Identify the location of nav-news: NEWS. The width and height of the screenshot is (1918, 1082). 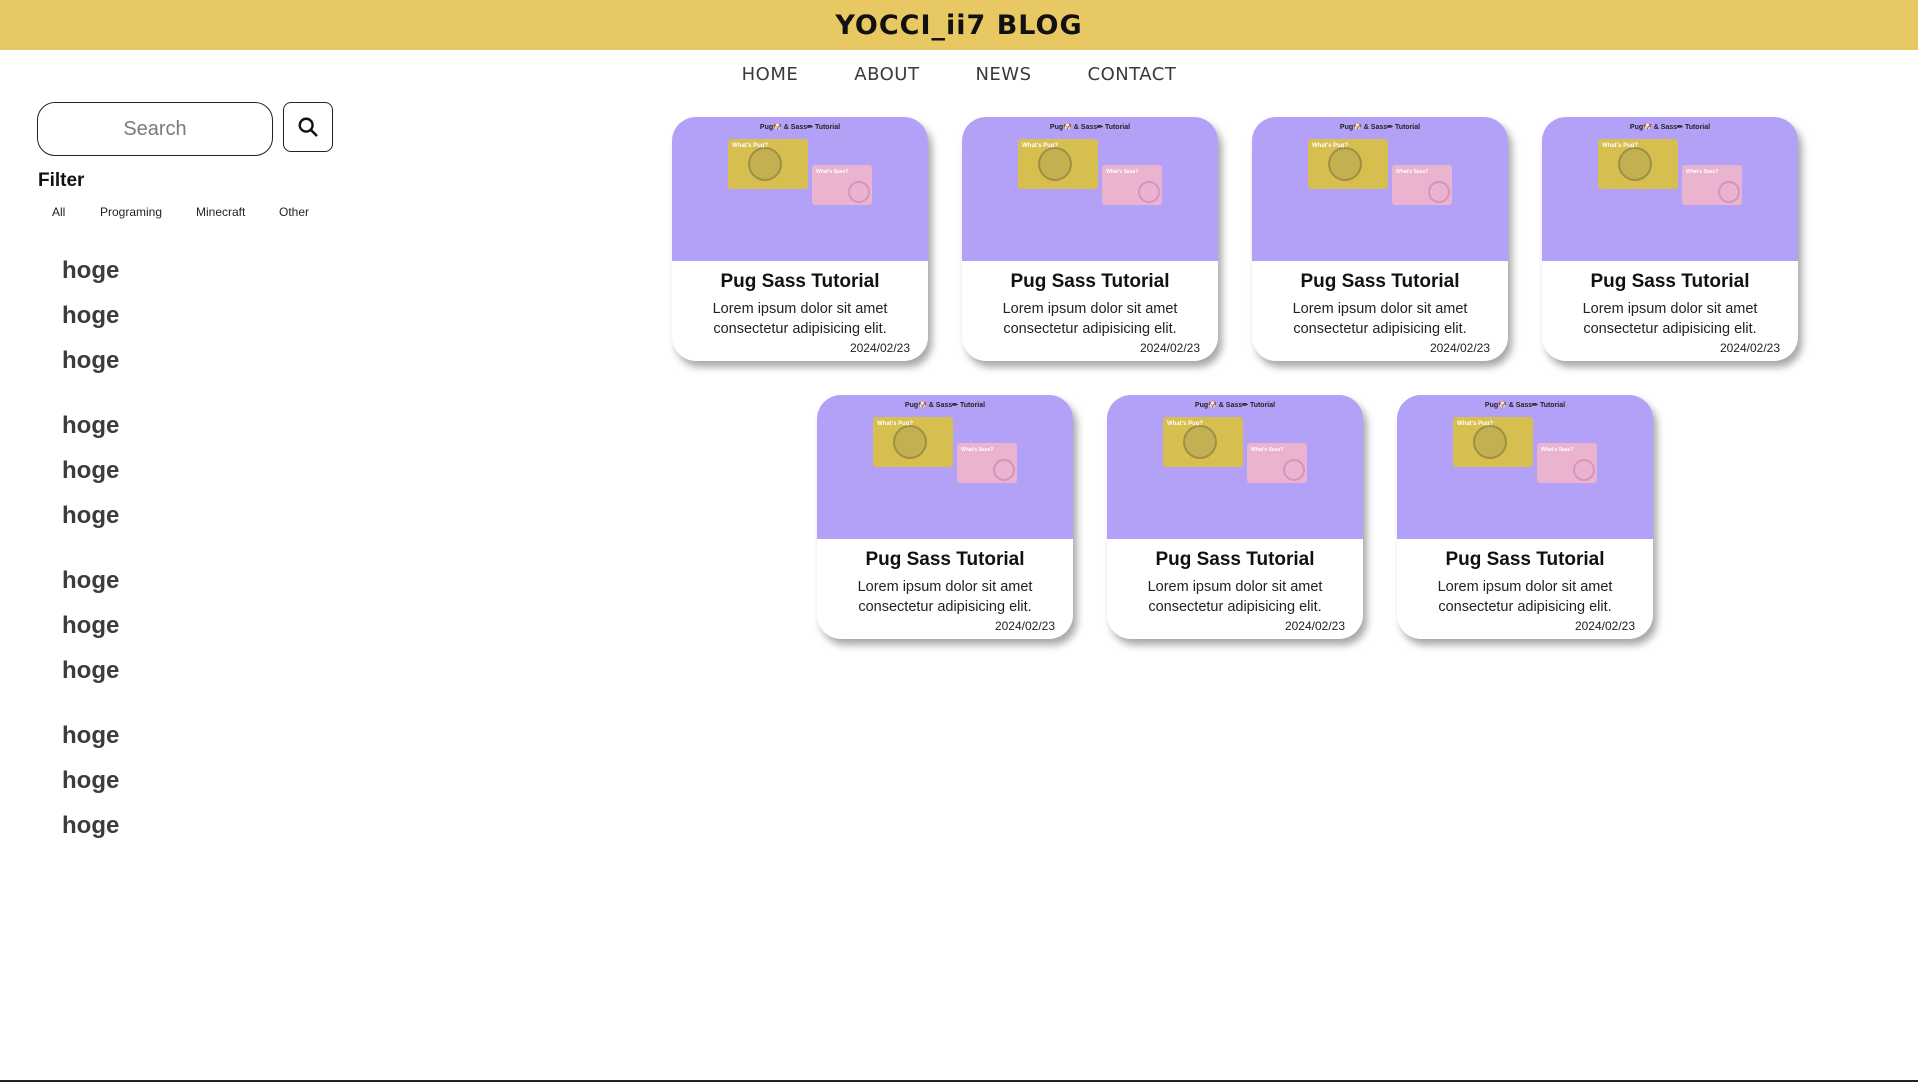
(1003, 75).